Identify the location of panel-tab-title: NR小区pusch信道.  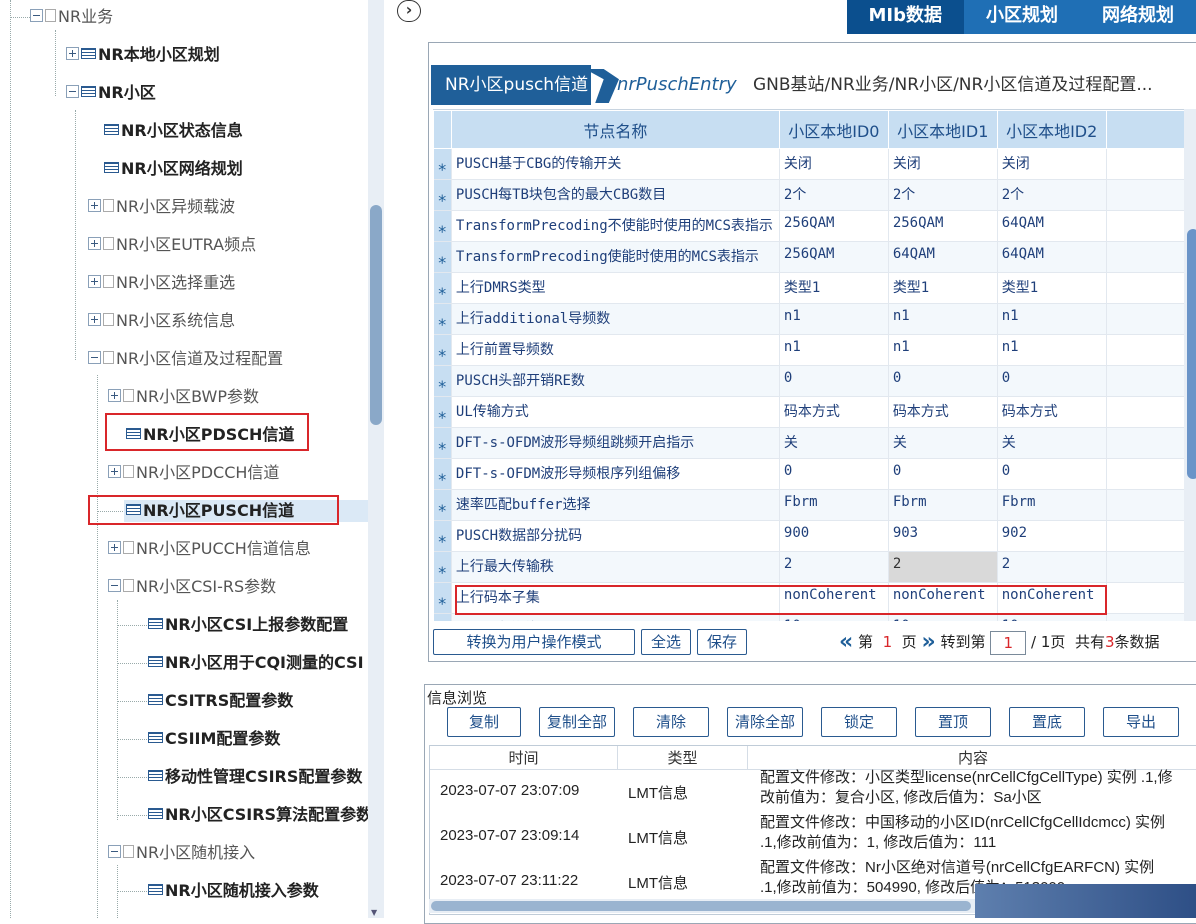
(511, 85).